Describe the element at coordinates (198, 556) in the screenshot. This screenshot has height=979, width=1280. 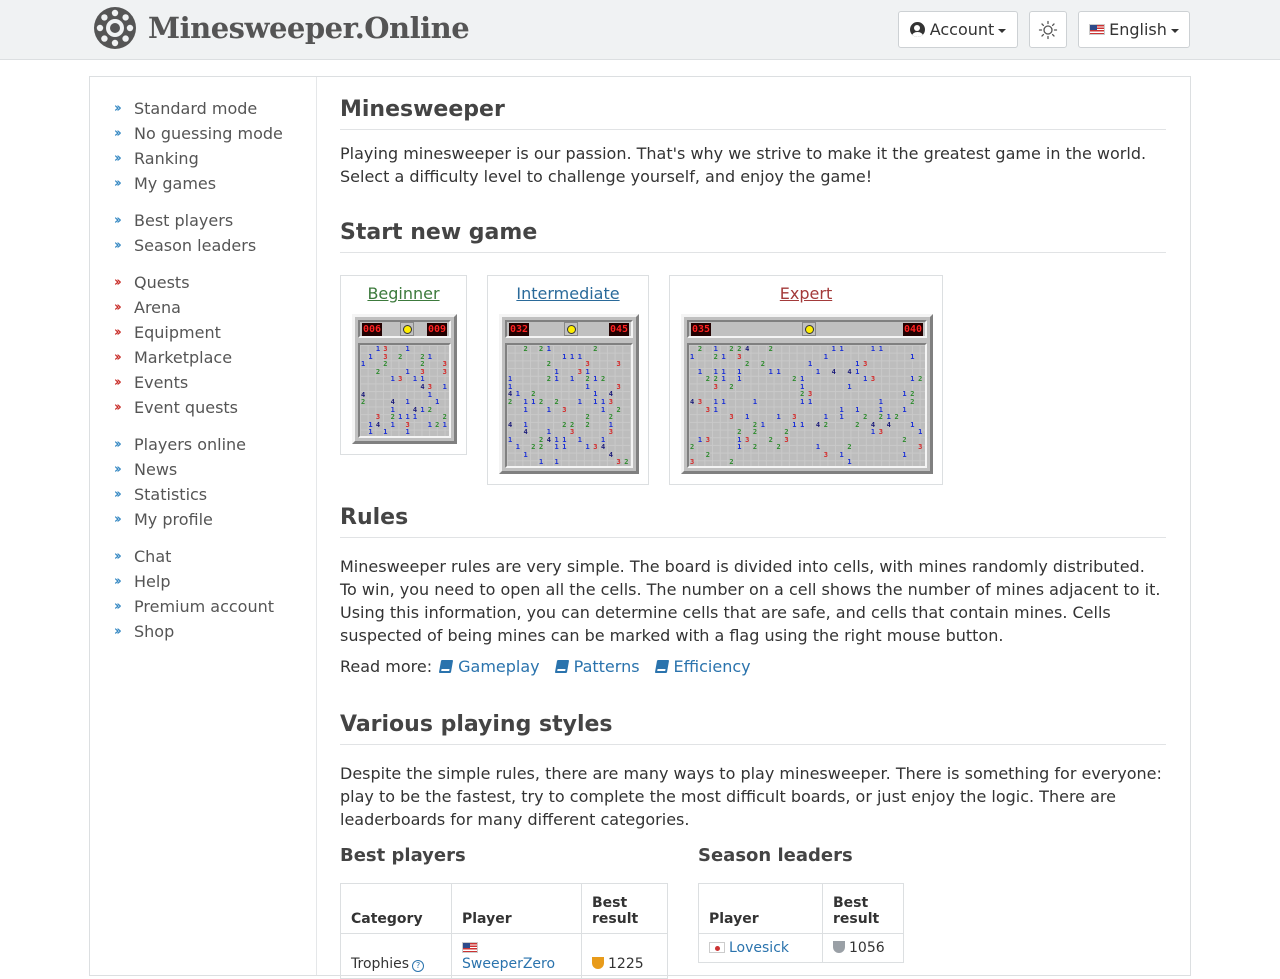
I see `sidebar-item-chat: ›› Chat` at that location.